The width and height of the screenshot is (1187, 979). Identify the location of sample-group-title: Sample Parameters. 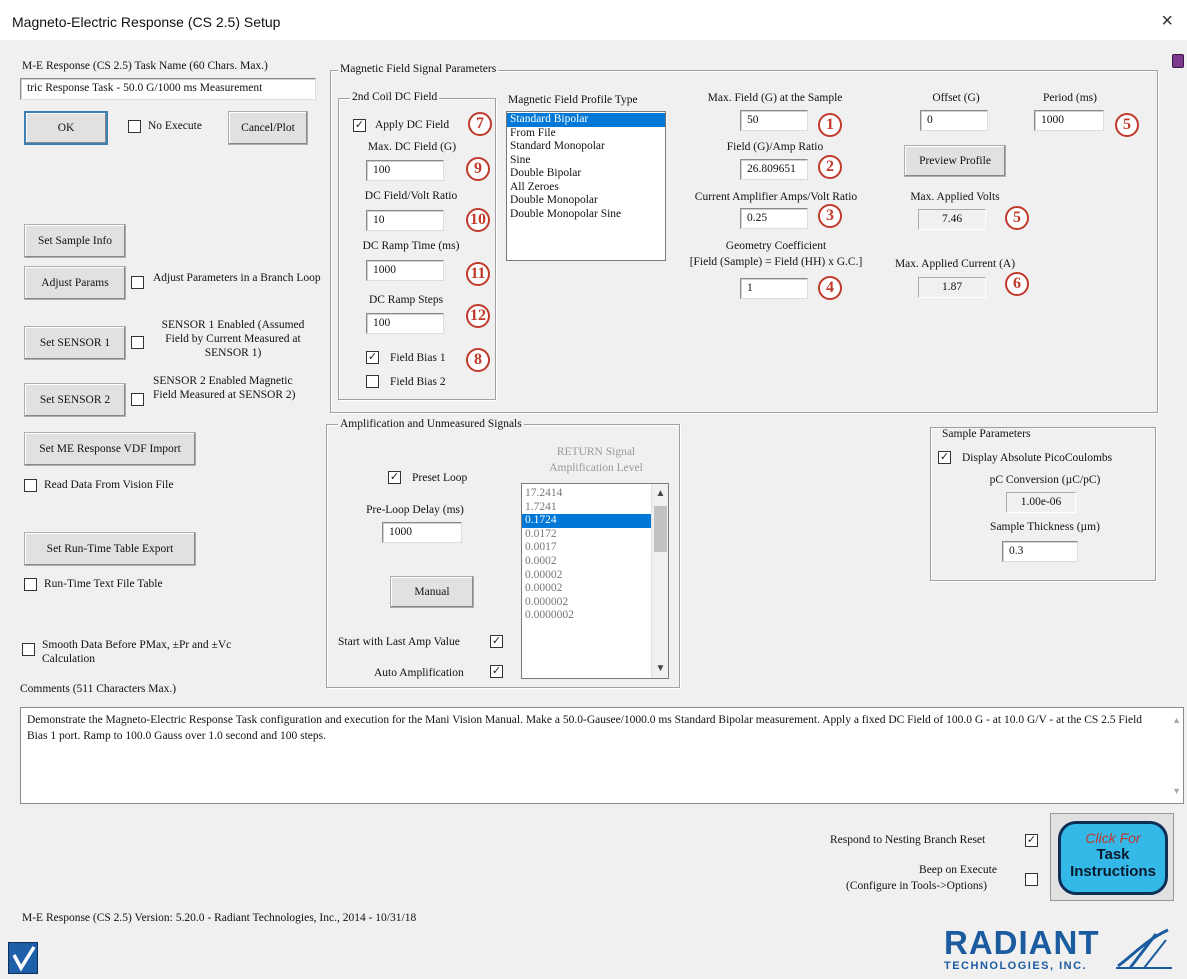
(986, 434).